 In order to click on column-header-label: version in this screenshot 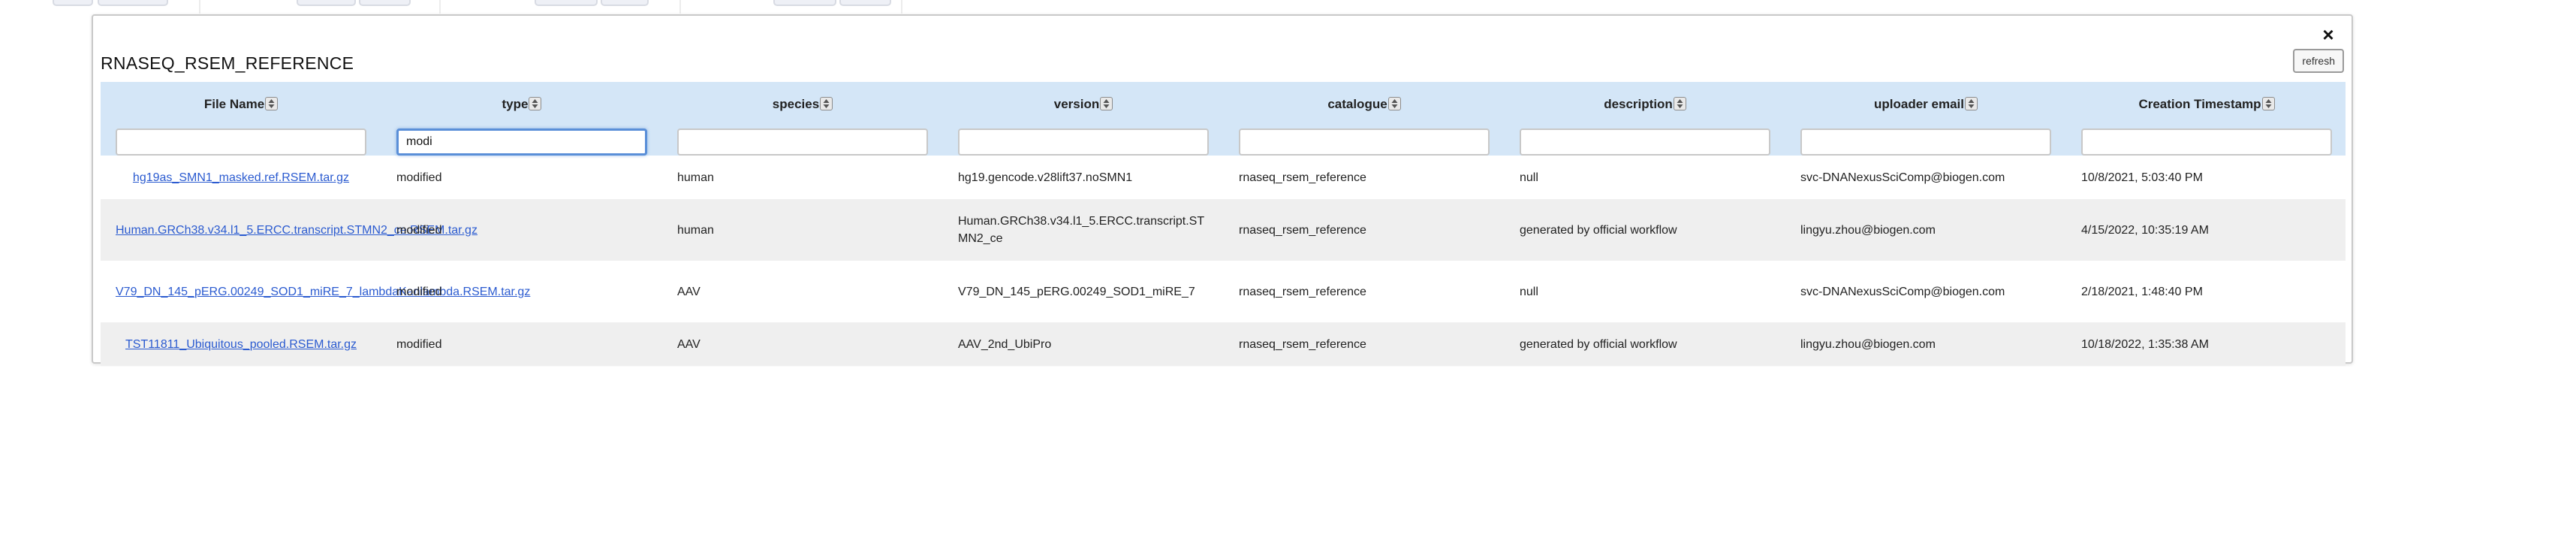, I will do `click(1083, 105)`.